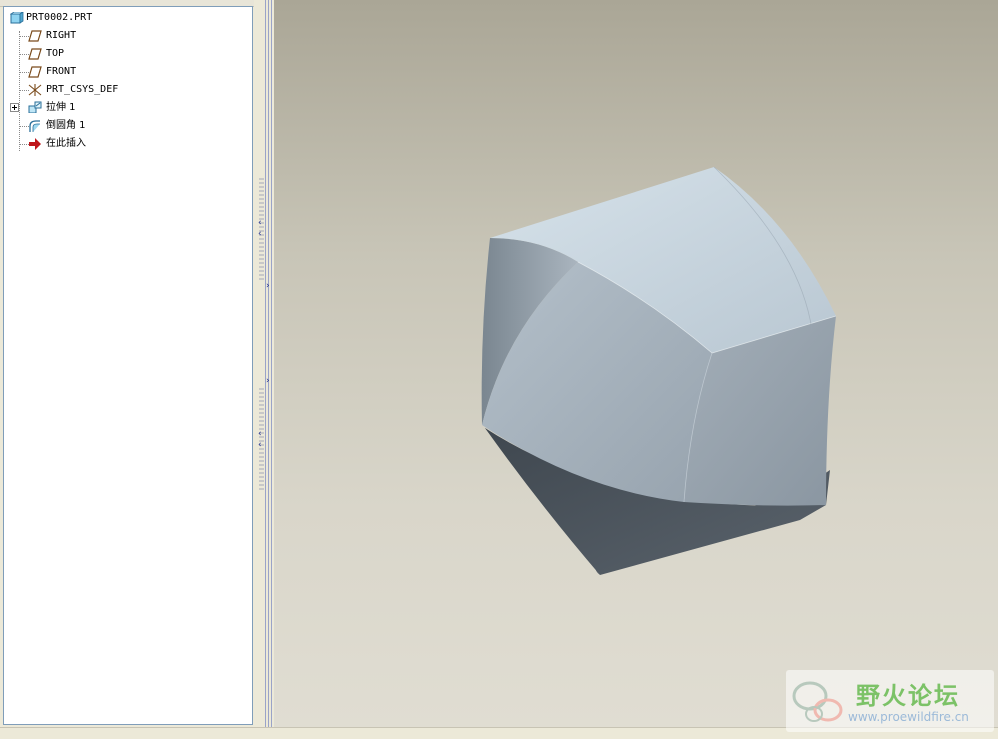  I want to click on tree-item-front: FRONT, so click(138, 72).